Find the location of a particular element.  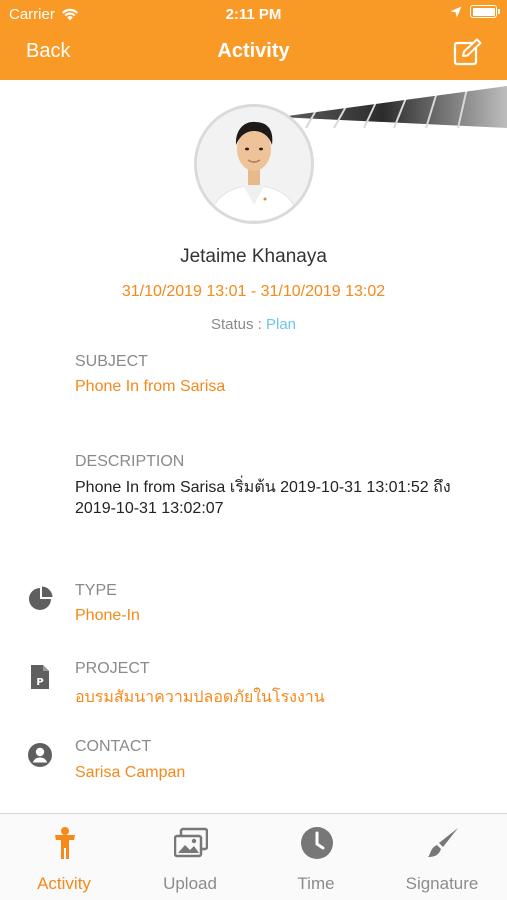

page-title: Activity is located at coordinates (253, 51).